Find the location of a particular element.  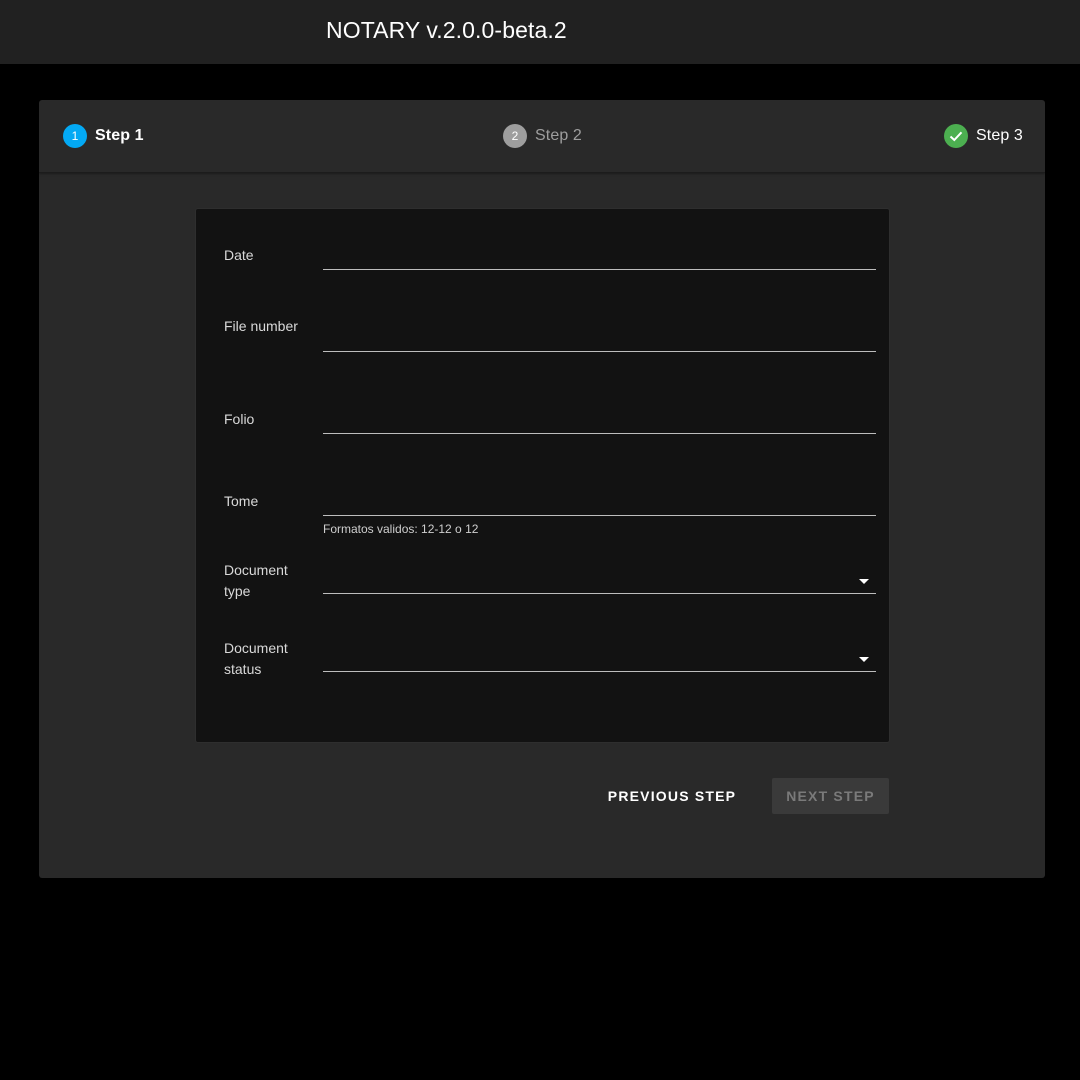

previous-step-button: PREVIOUS STEP is located at coordinates (672, 796).